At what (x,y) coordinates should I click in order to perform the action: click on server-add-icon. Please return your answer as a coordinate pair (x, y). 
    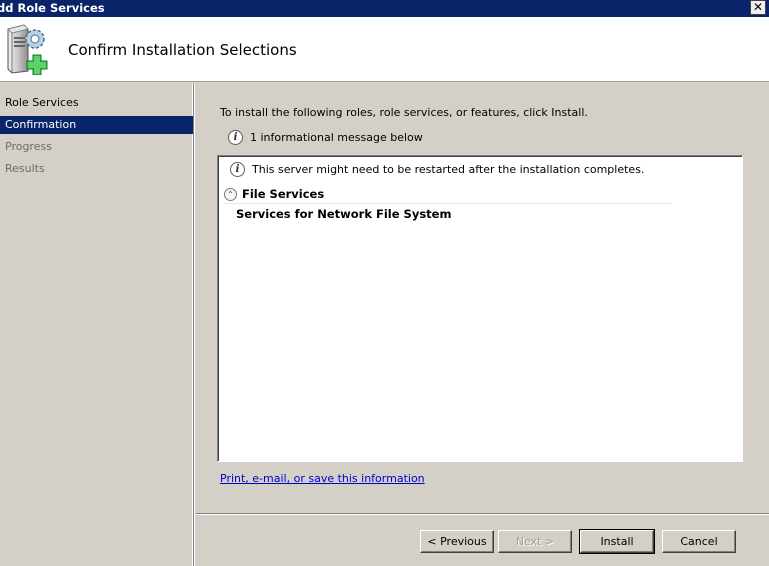
    Looking at the image, I should click on (27, 49).